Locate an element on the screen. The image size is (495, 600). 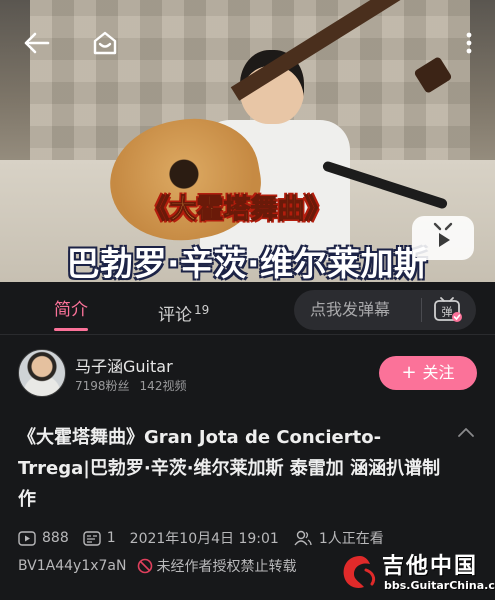
watching-now: 1人正在看 is located at coordinates (338, 538).